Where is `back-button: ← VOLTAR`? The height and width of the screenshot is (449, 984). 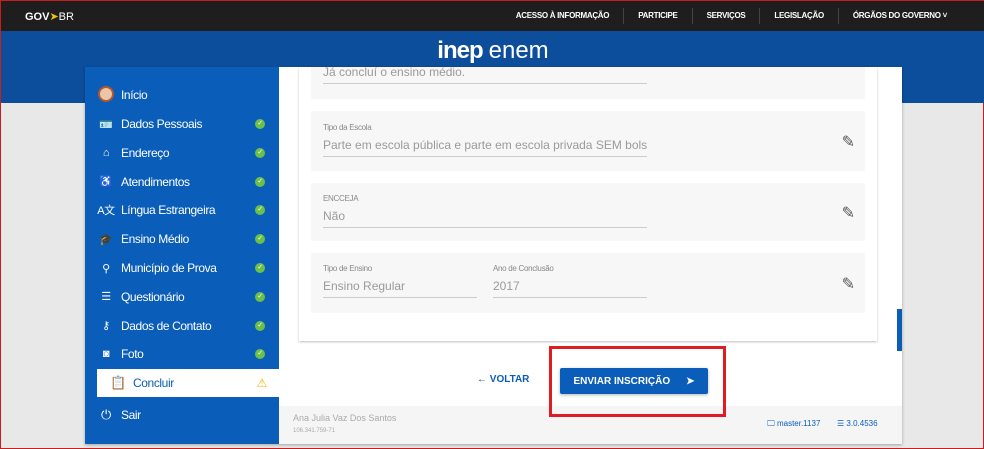 back-button: ← VOLTAR is located at coordinates (503, 379).